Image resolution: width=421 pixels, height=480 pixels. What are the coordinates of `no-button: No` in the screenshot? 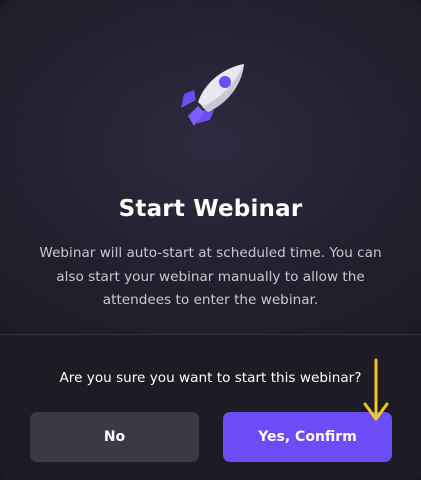 It's located at (114, 437).